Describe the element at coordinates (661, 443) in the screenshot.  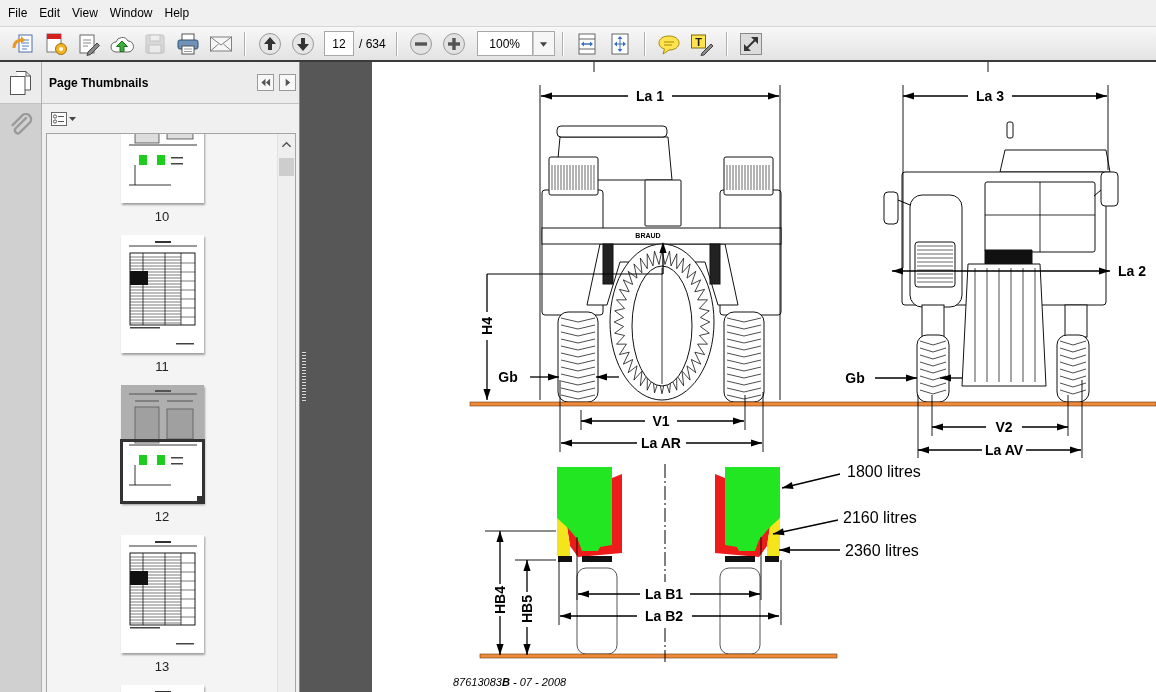
I see `dimension-label: La AR` at that location.